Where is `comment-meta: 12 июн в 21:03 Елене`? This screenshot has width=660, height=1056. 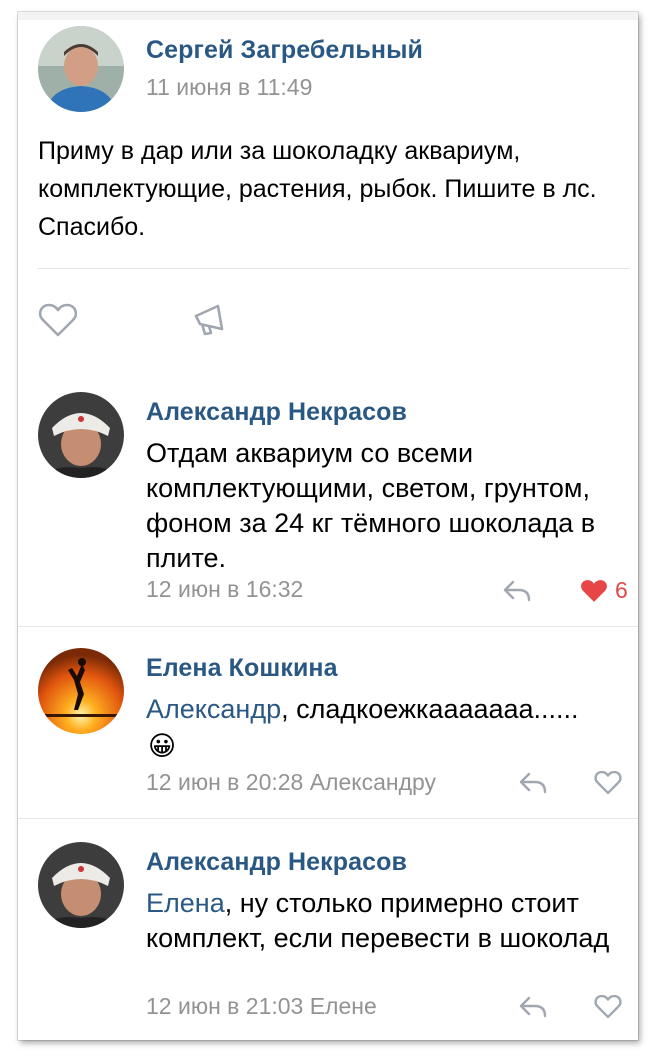
comment-meta: 12 июн в 21:03 Елене is located at coordinates (261, 1006).